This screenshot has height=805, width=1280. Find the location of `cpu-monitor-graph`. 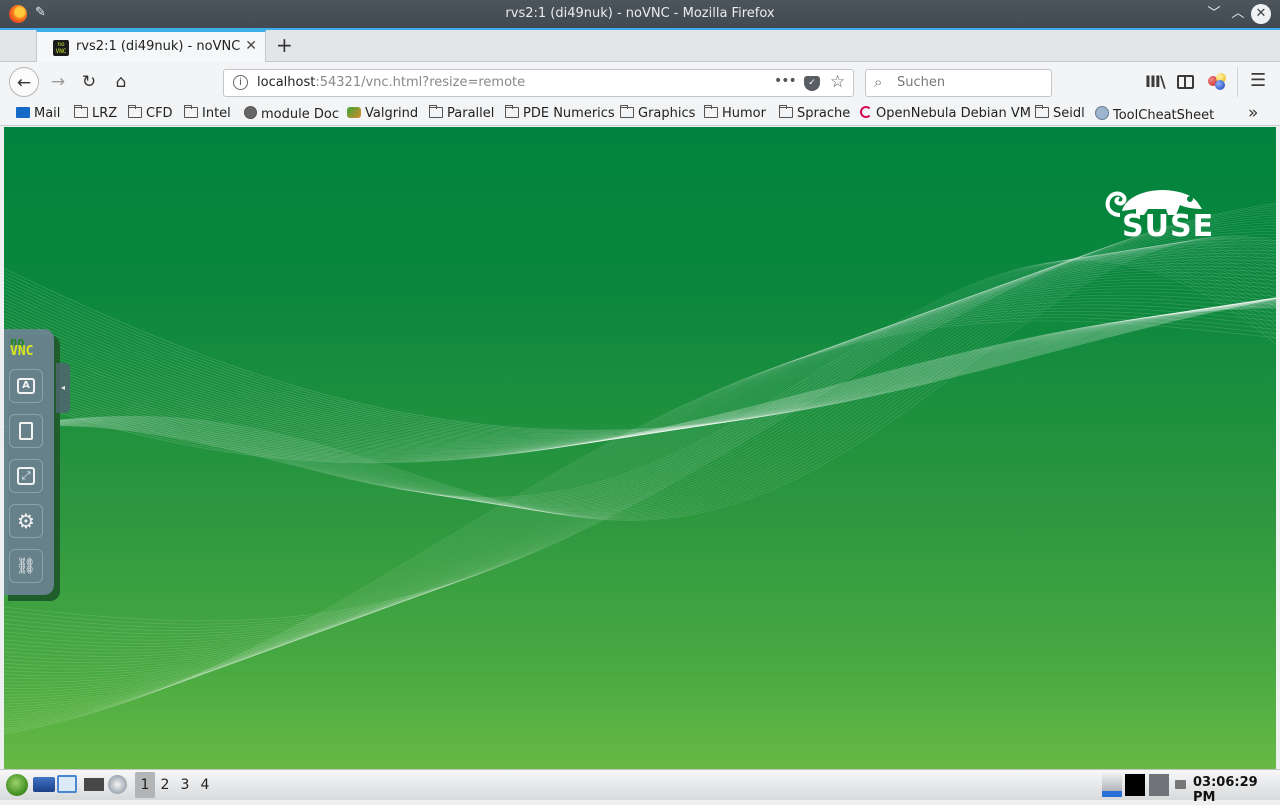

cpu-monitor-graph is located at coordinates (1112, 785).